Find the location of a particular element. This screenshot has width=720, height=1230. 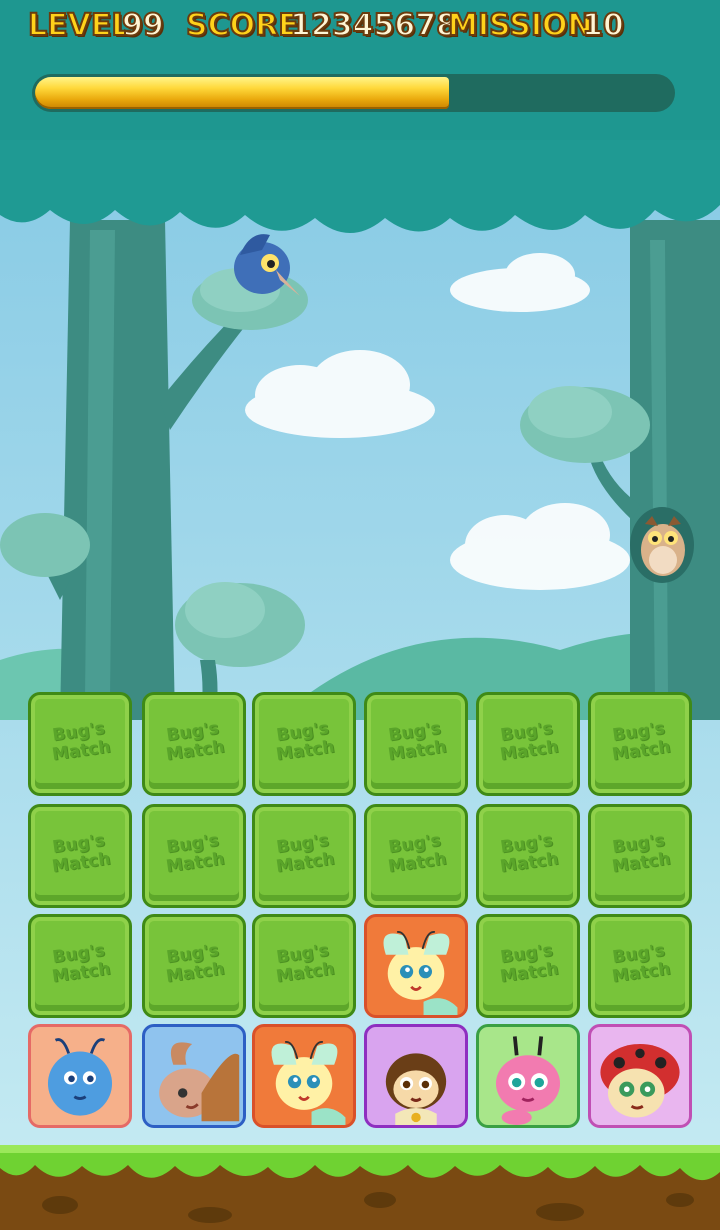

face-up-card-beetle is located at coordinates (194, 1076).